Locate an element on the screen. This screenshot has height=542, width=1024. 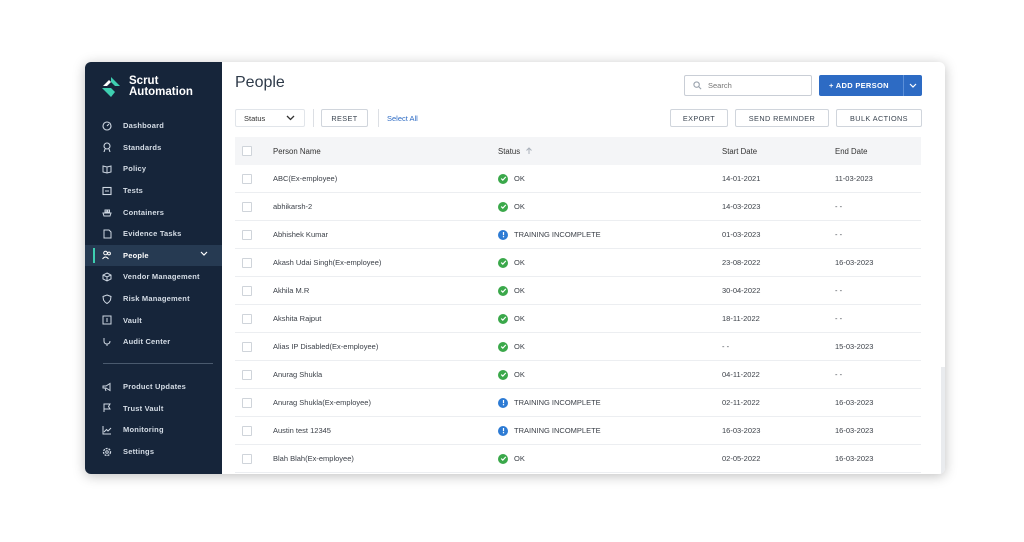
export-button: EXPORT is located at coordinates (699, 118).